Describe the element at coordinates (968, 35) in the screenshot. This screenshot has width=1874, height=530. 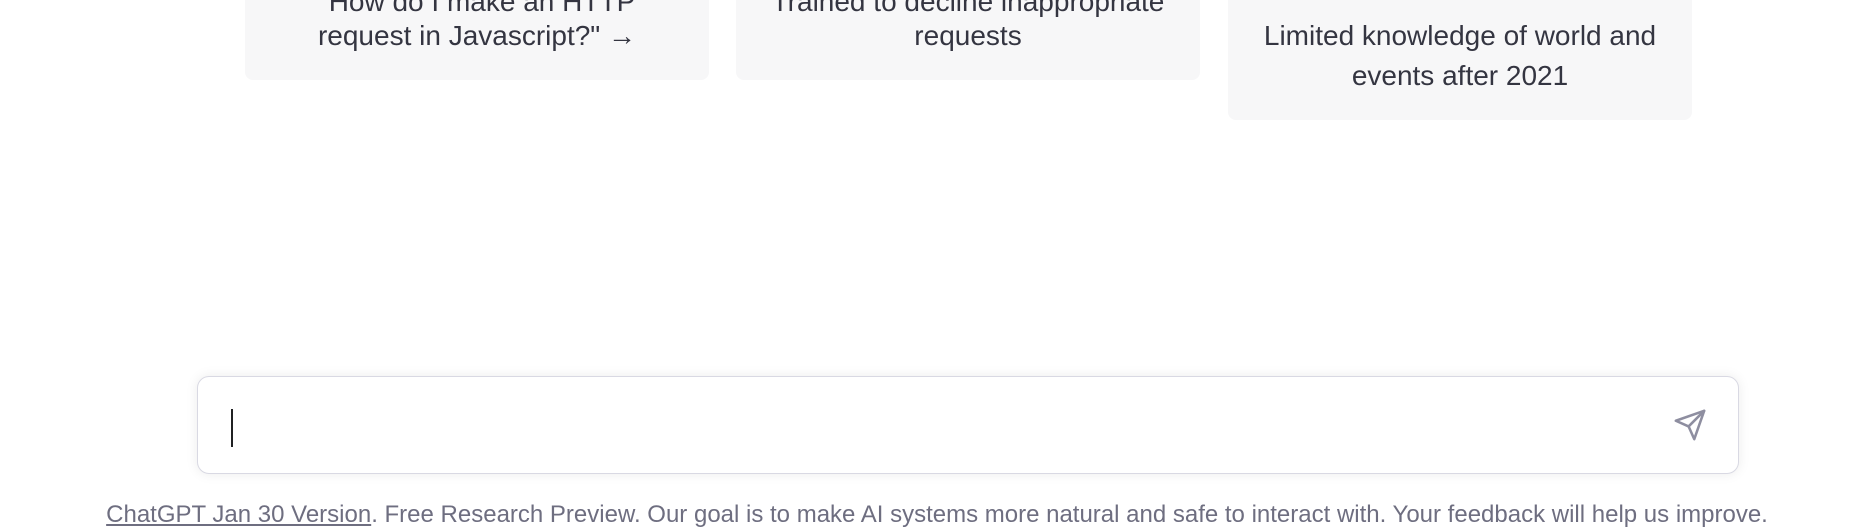
I see `capability-card-line: requests` at that location.